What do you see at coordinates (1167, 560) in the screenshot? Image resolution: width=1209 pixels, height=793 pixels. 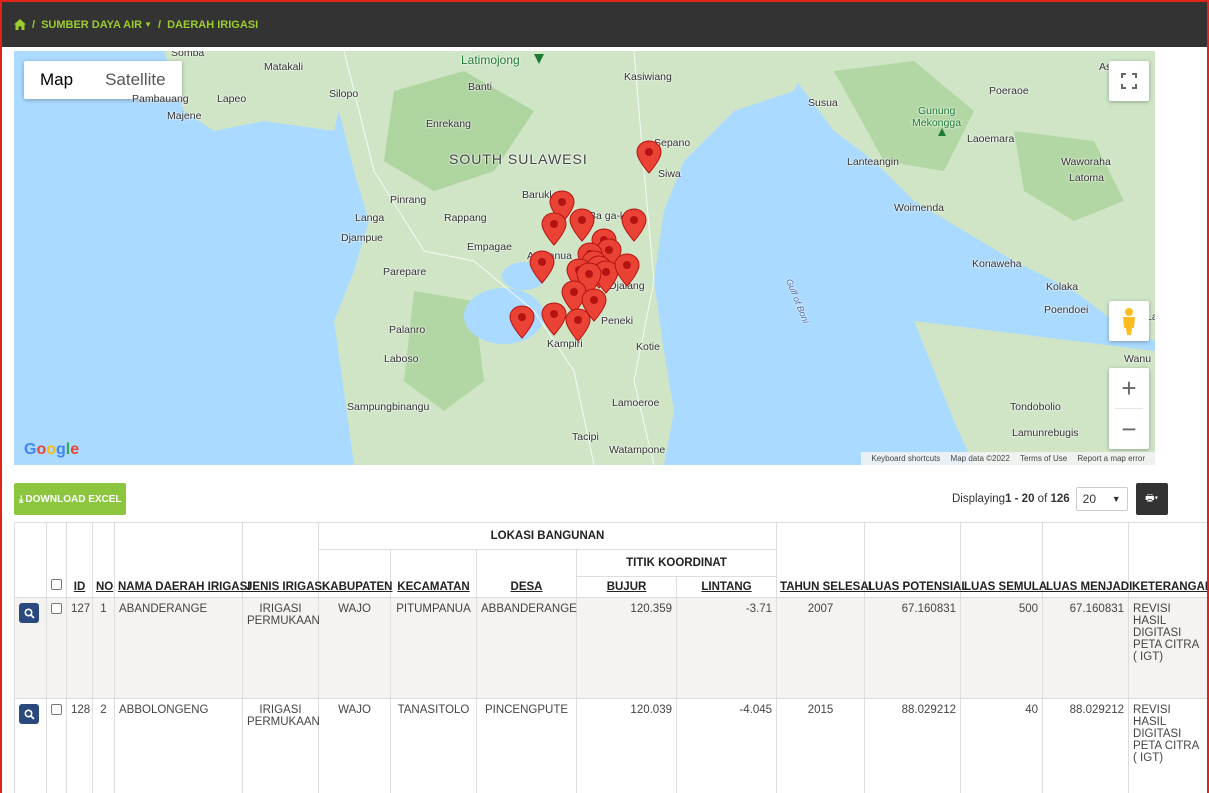 I see `header-keterangan: KETERANGAN` at bounding box center [1167, 560].